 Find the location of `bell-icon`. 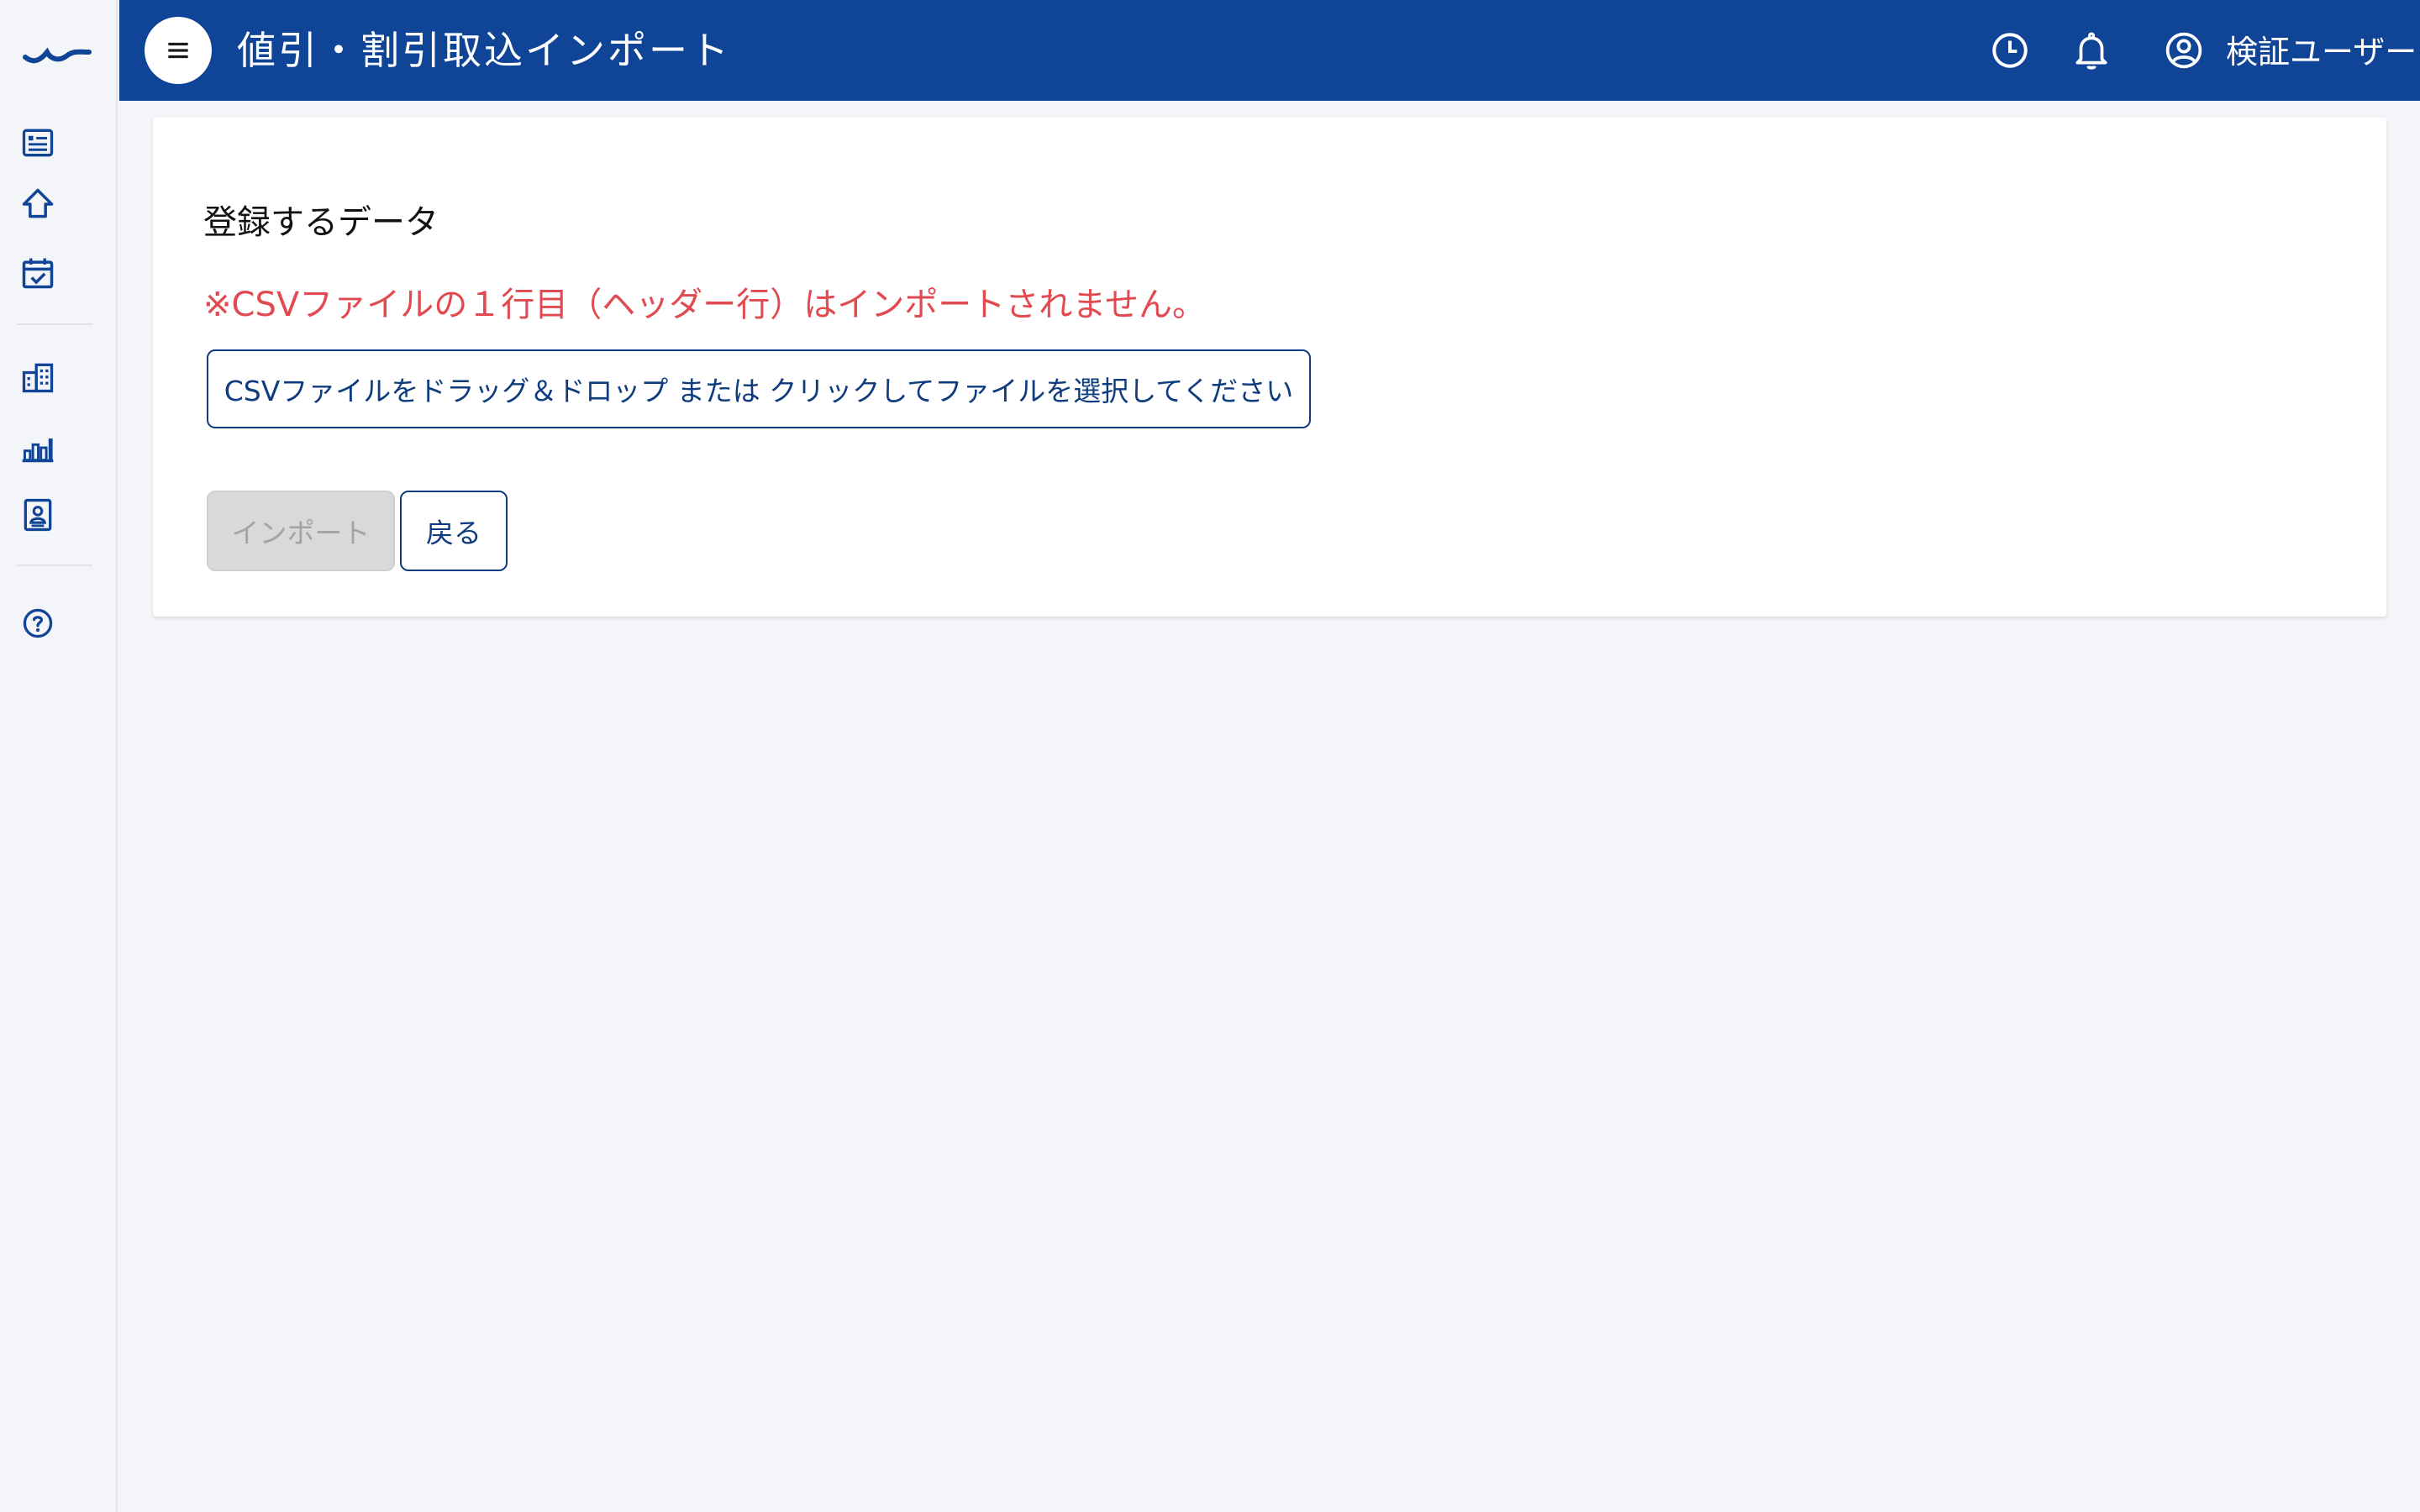

bell-icon is located at coordinates (2091, 51).